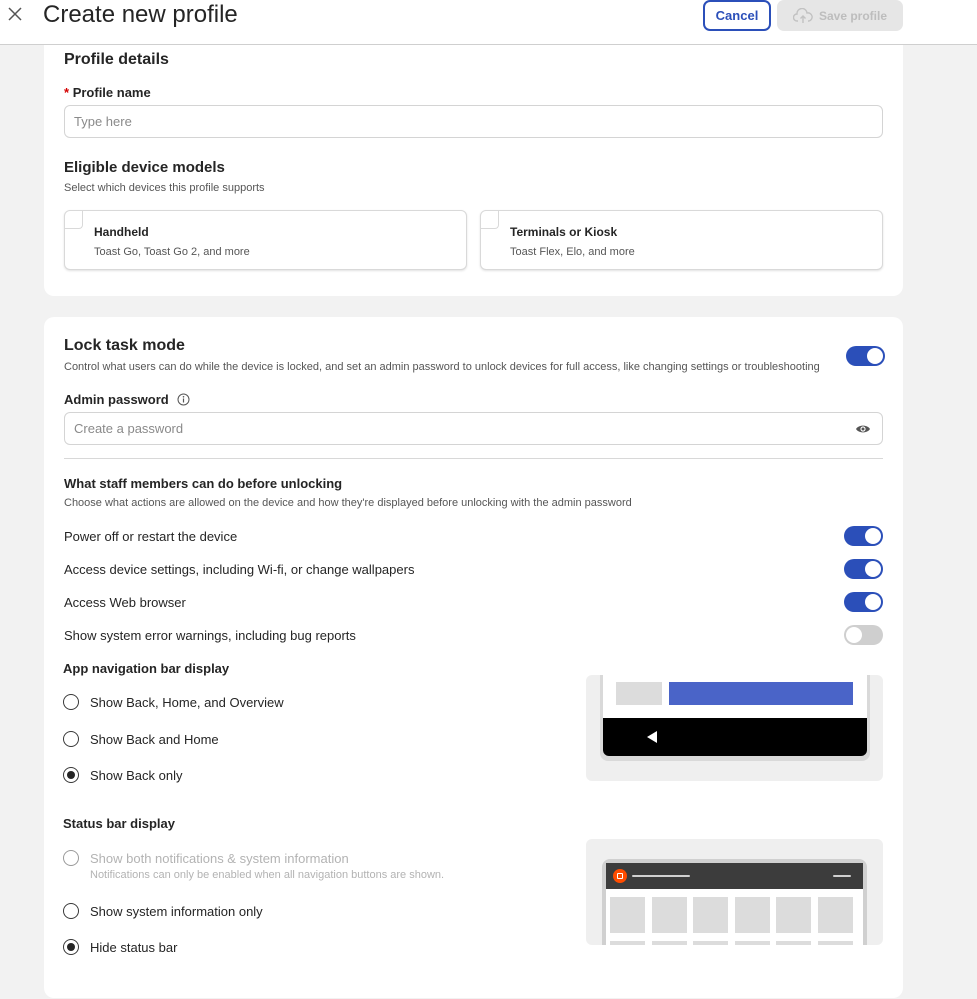  What do you see at coordinates (151, 536) in the screenshot?
I see `staff-action-label: Power off or restart the device` at bounding box center [151, 536].